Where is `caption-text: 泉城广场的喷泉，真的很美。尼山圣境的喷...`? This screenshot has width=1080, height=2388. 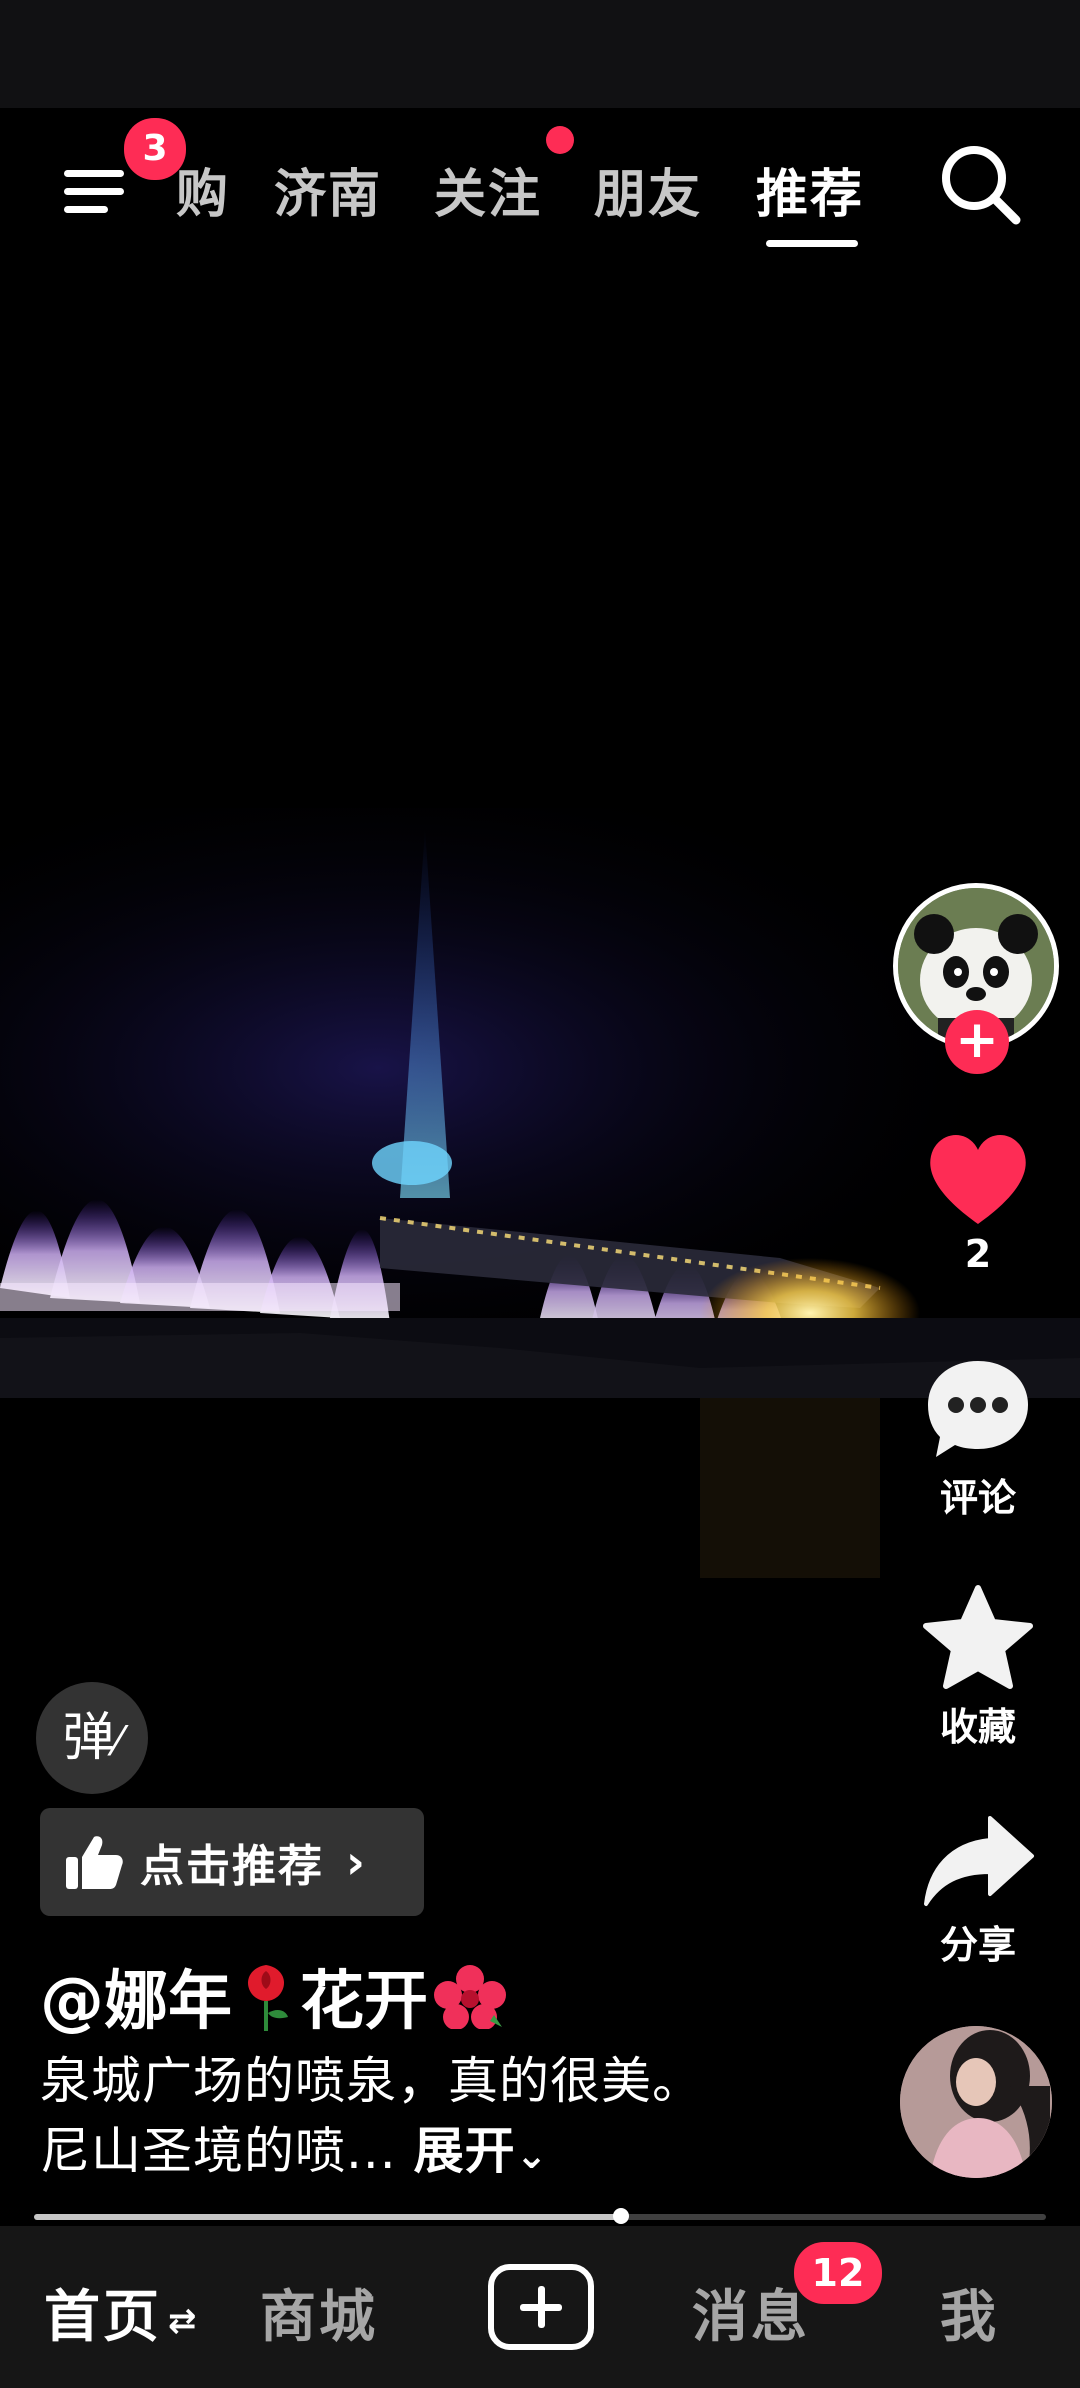
caption-text: 泉城广场的喷泉，真的很美。尼山圣境的喷... is located at coordinates (371, 2116).